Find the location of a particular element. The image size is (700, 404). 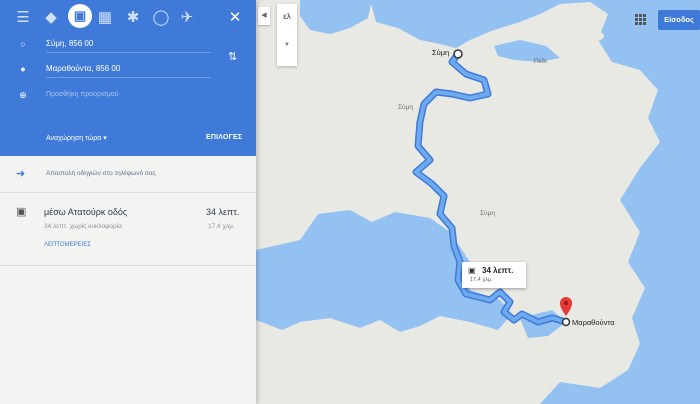

departure-label: Αναχώρηση τώρα is located at coordinates (74, 138).